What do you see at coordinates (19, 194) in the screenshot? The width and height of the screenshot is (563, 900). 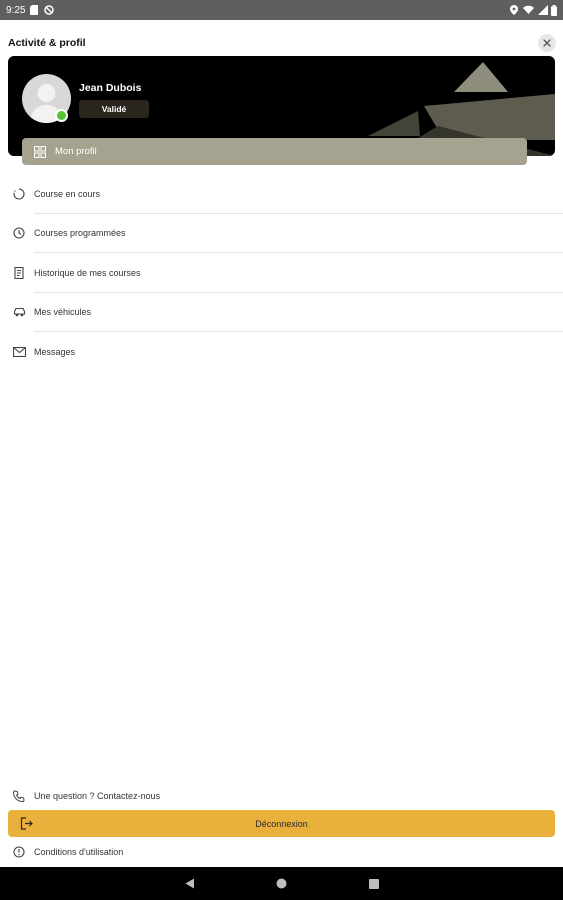 I see `progress-circle-icon` at bounding box center [19, 194].